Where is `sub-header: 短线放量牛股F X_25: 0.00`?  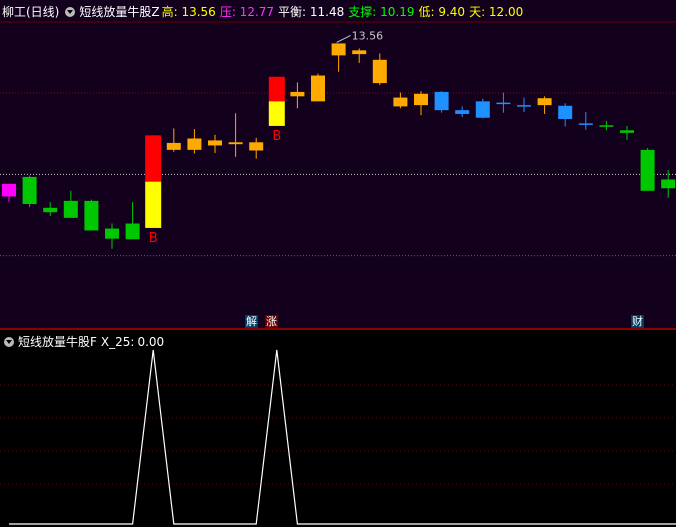
sub-header: 短线放量牛股F X_25: 0.00 is located at coordinates (85, 341).